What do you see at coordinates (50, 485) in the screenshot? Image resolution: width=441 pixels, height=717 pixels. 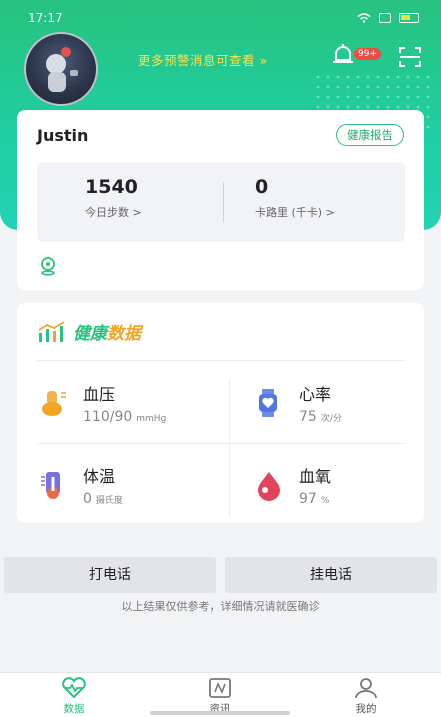 I see `thermometer-icon` at bounding box center [50, 485].